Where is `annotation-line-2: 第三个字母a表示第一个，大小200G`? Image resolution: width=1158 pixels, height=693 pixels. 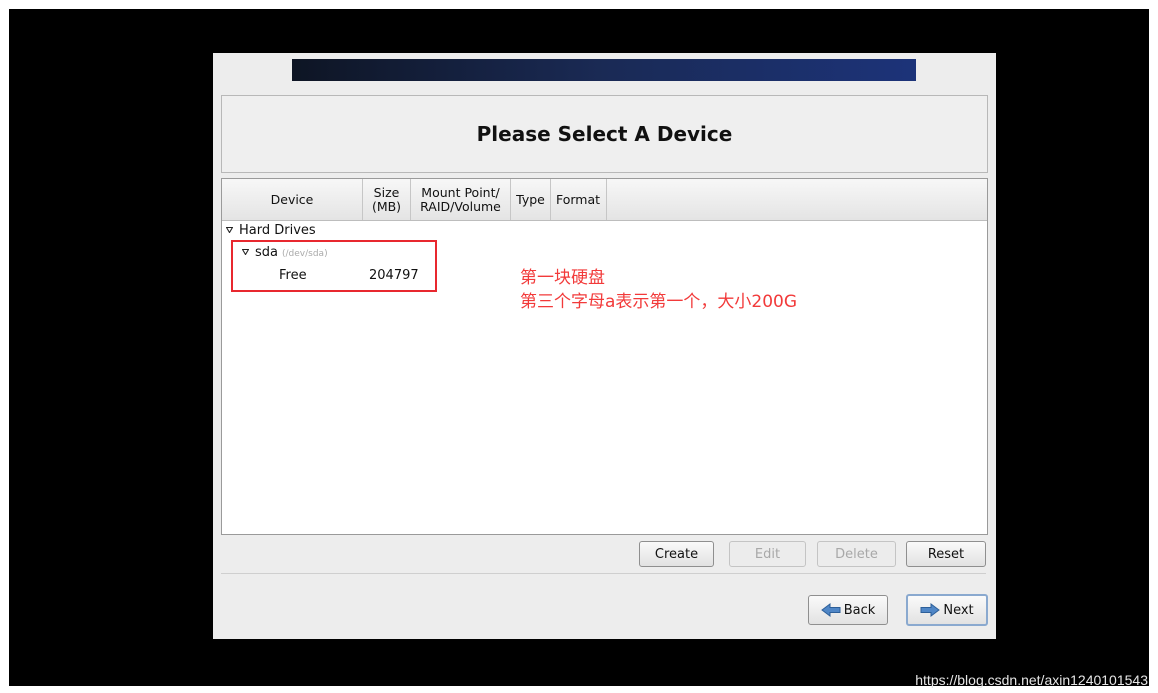
annotation-line-2: 第三个字母a表示第一个，大小200G is located at coordinates (659, 302).